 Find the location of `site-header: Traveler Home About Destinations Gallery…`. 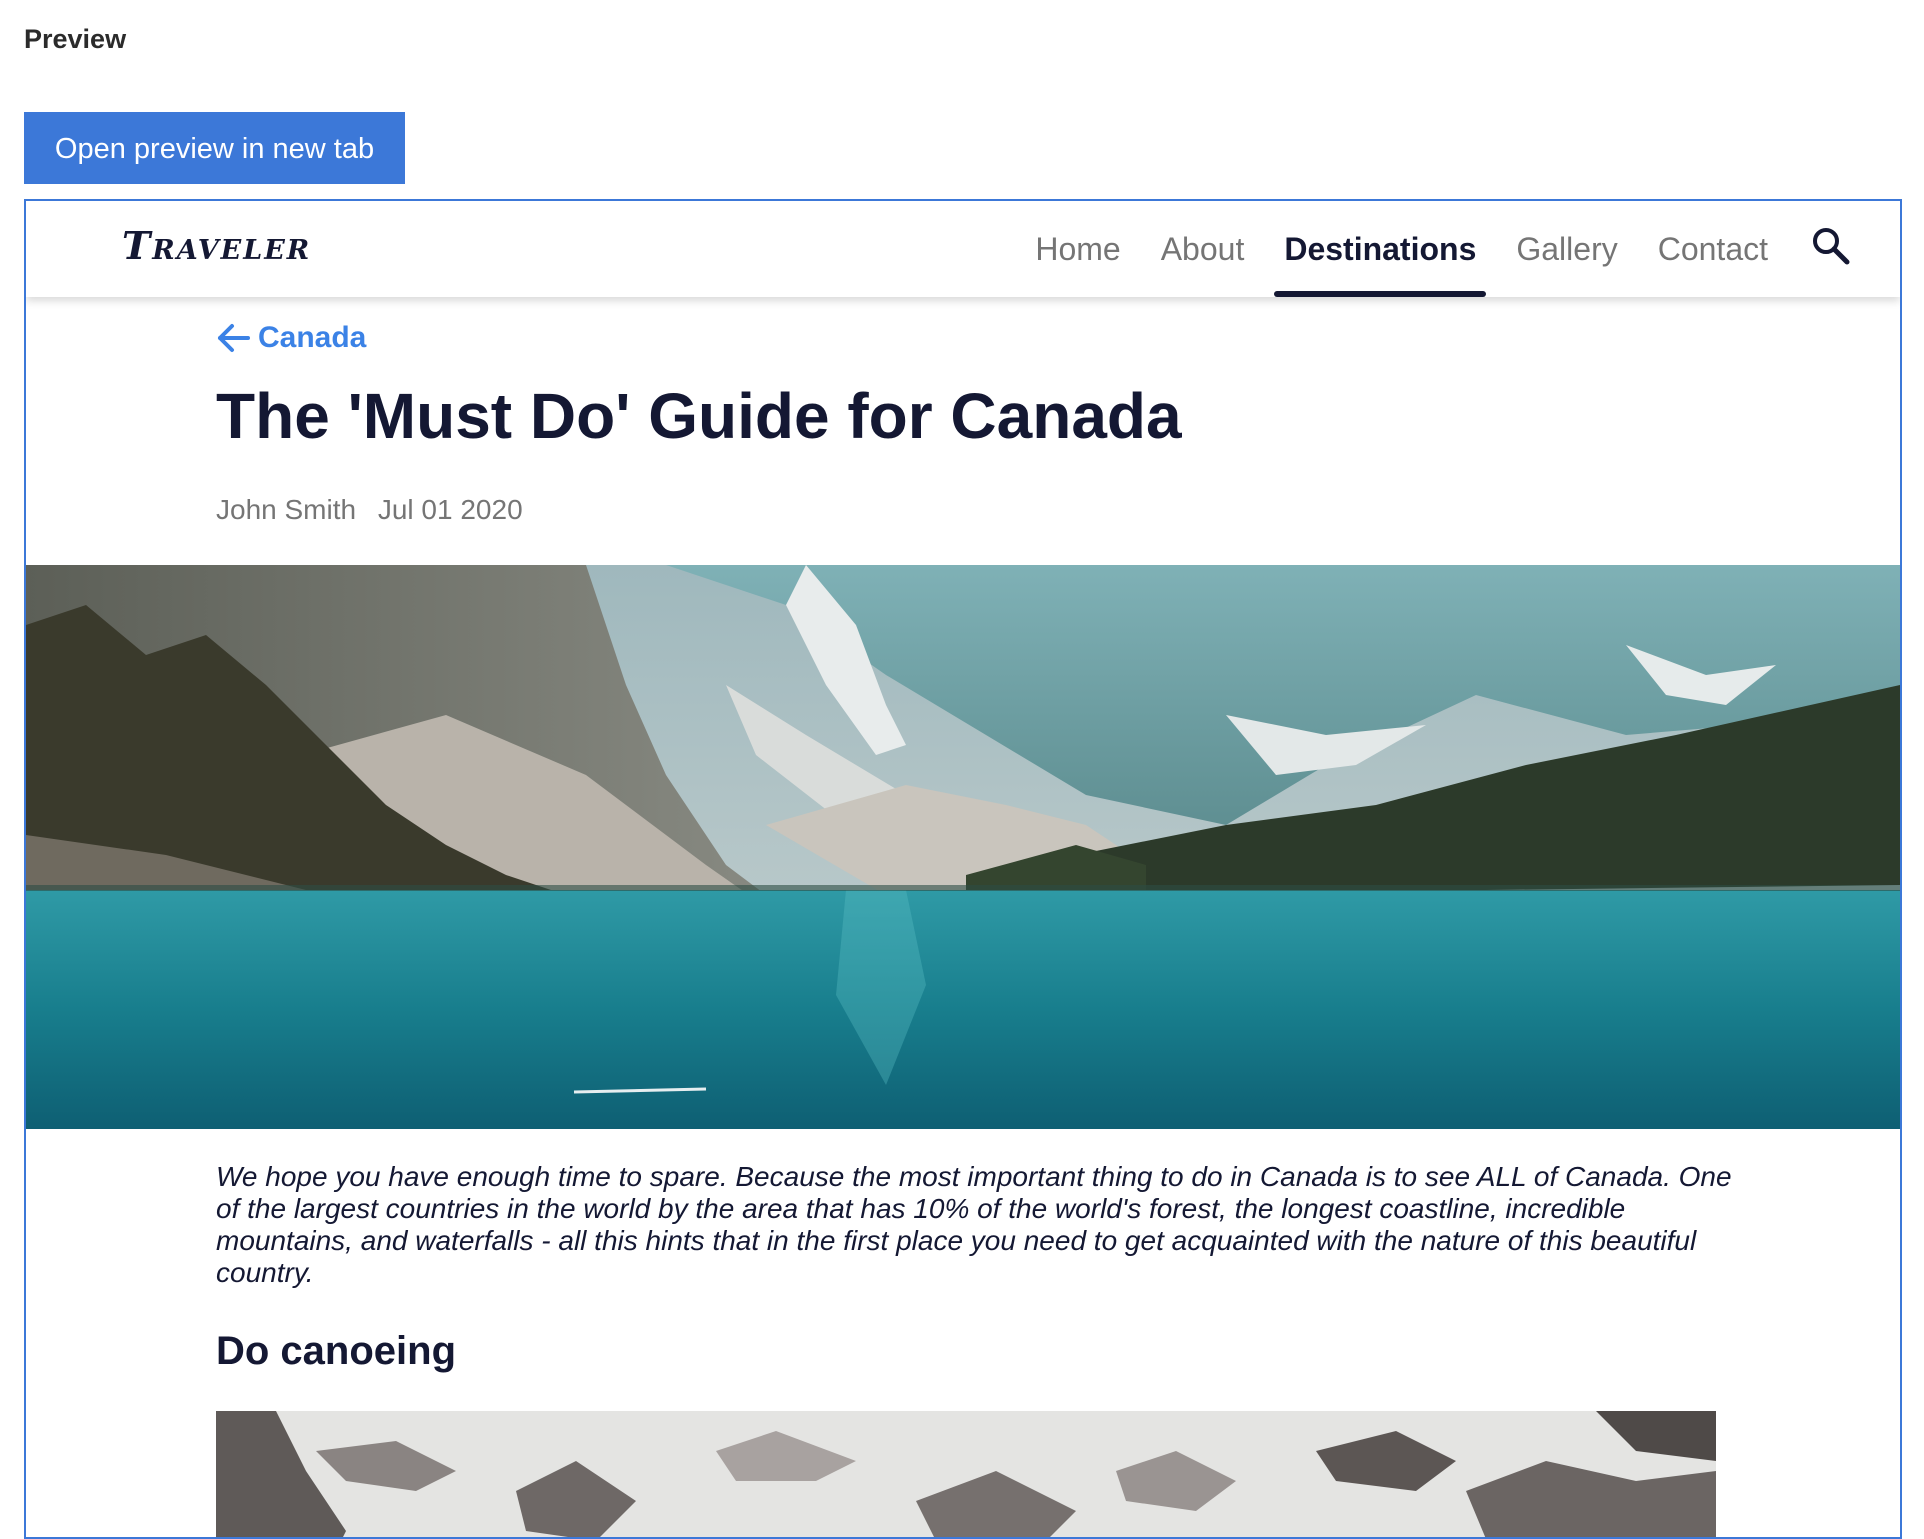

site-header: Traveler Home About Destinations Gallery… is located at coordinates (963, 249).